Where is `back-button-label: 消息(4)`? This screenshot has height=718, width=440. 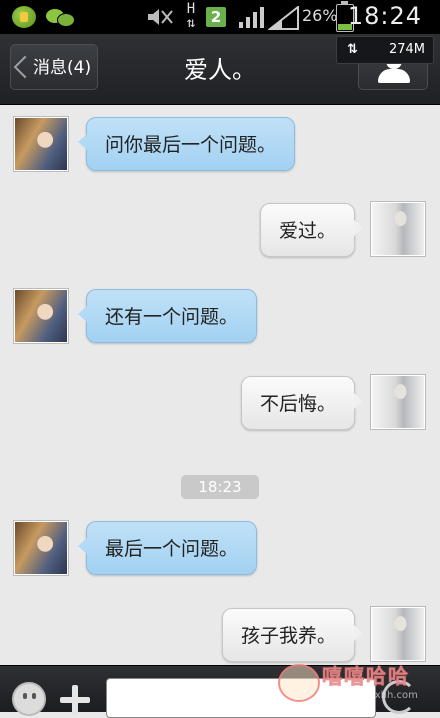 back-button-label: 消息(4) is located at coordinates (62, 68).